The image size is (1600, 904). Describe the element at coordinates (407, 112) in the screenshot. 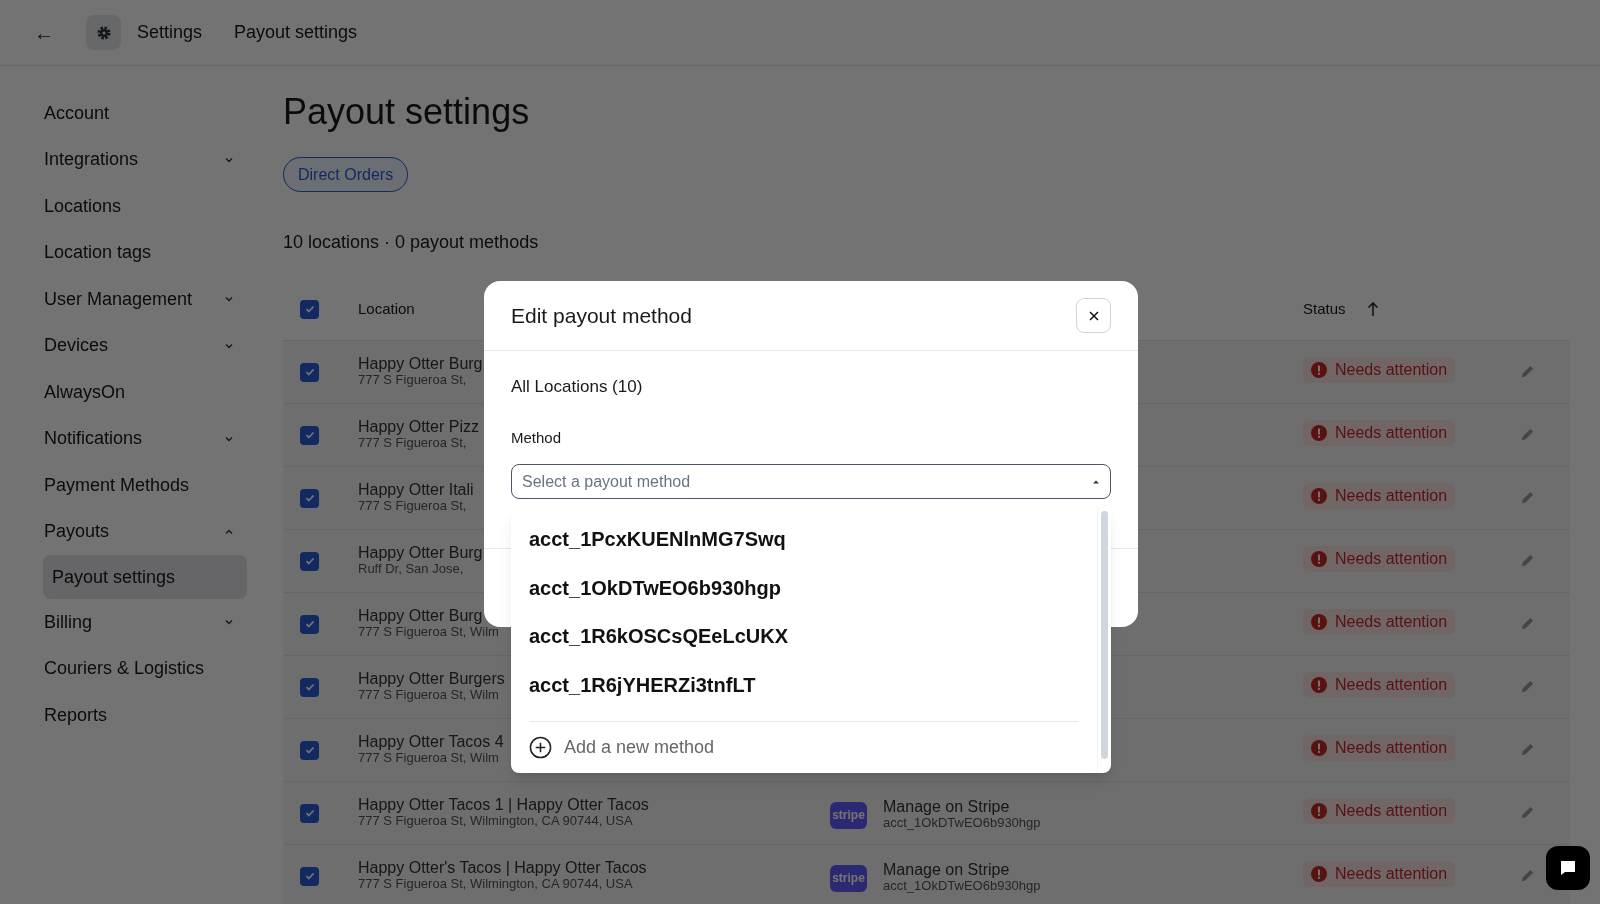

I see `page-title: Payout settings` at that location.